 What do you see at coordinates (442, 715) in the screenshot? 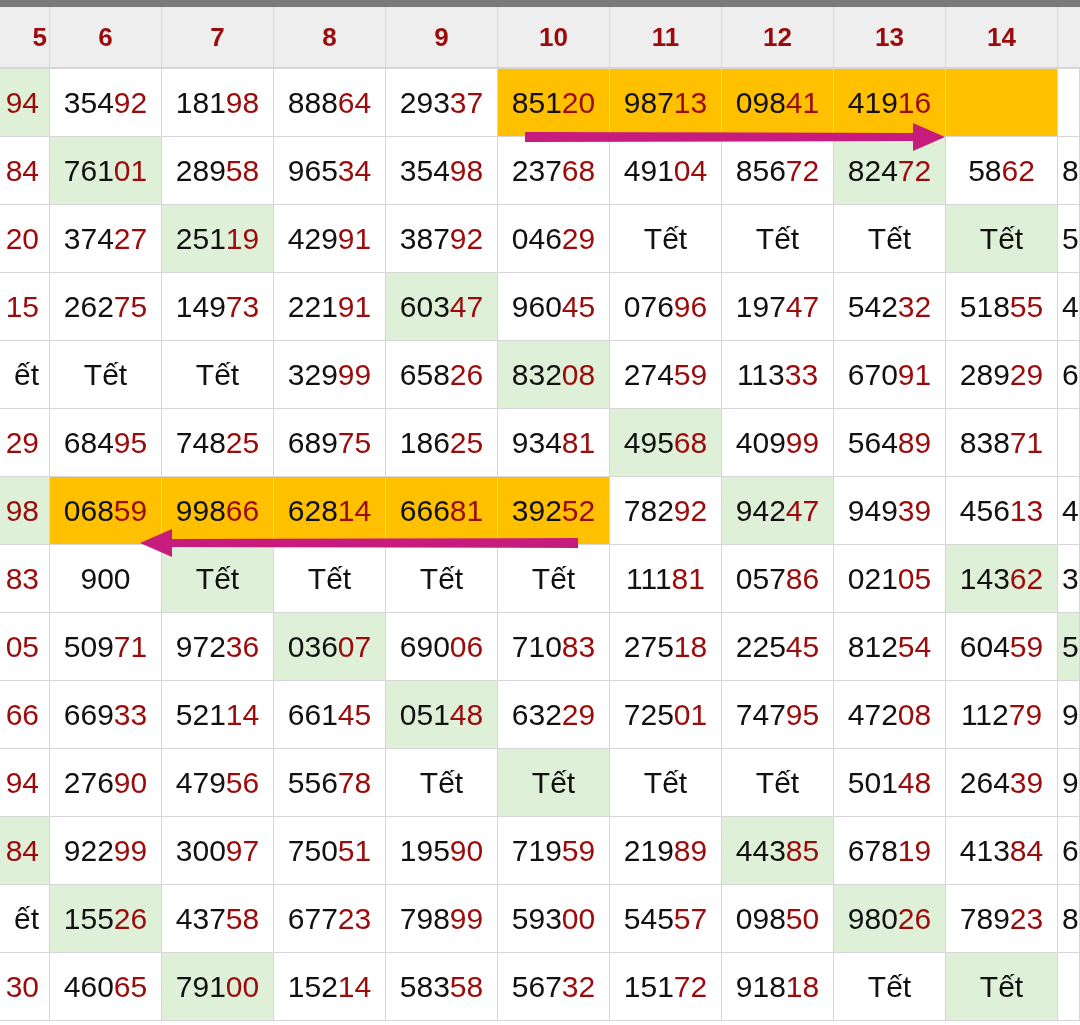
I see `table-cell: 05148` at bounding box center [442, 715].